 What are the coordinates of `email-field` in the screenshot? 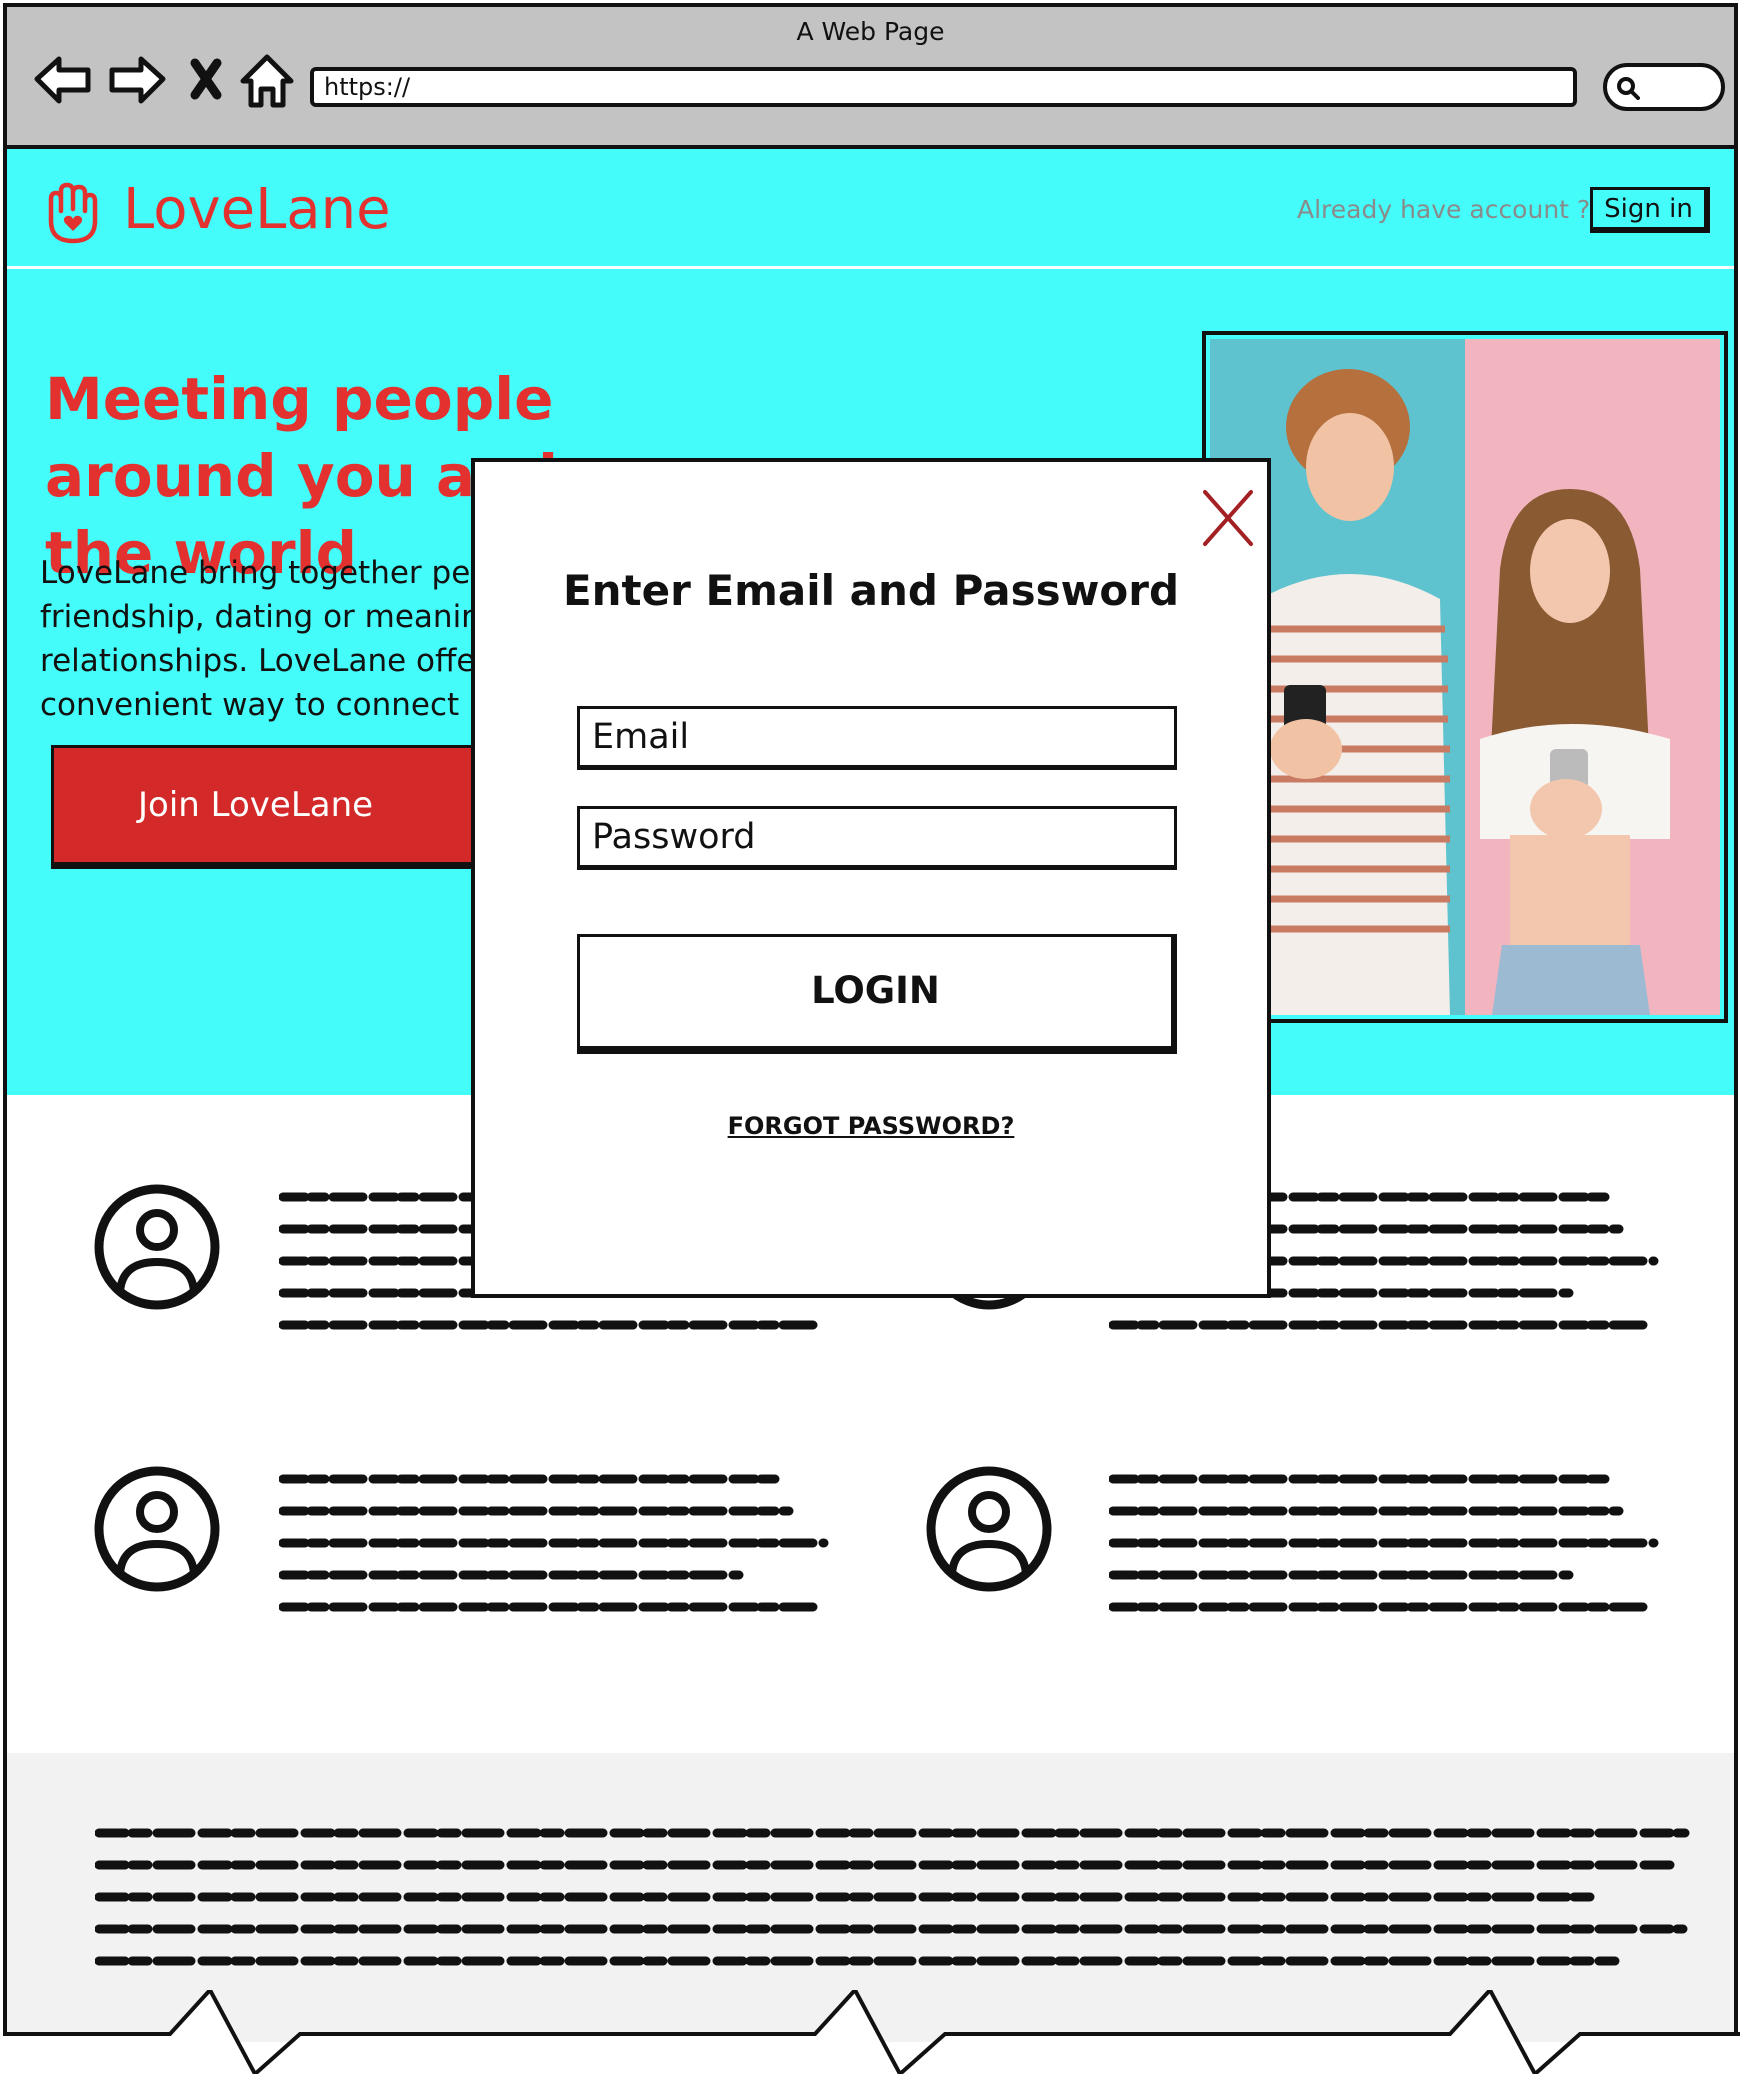 It's located at (877, 738).